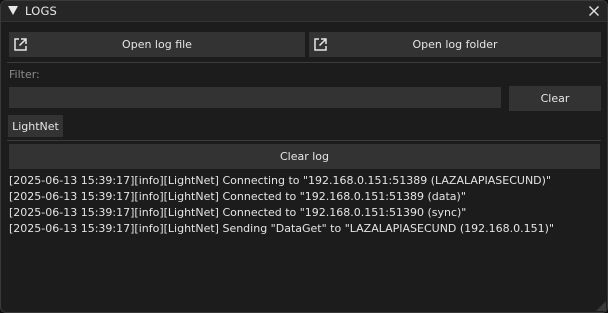  I want to click on collapse-triangle-icon, so click(13, 10).